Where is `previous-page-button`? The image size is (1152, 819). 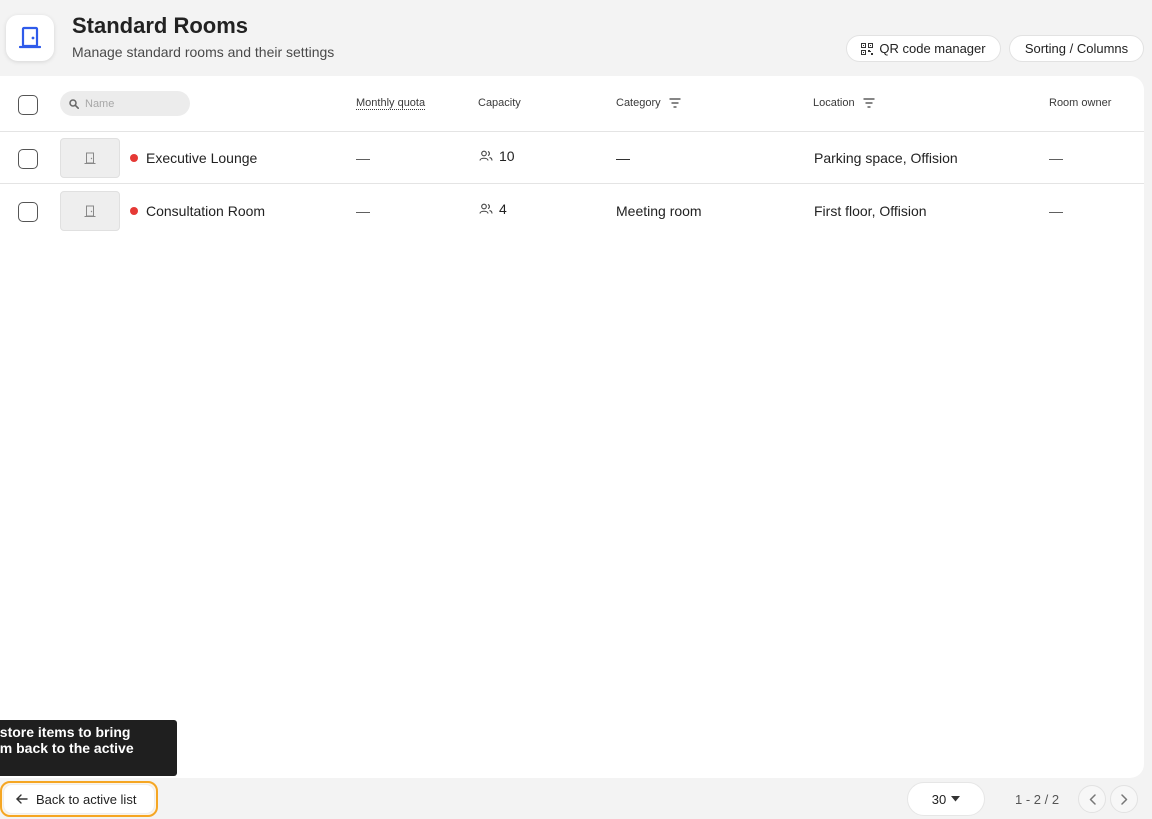 previous-page-button is located at coordinates (1092, 799).